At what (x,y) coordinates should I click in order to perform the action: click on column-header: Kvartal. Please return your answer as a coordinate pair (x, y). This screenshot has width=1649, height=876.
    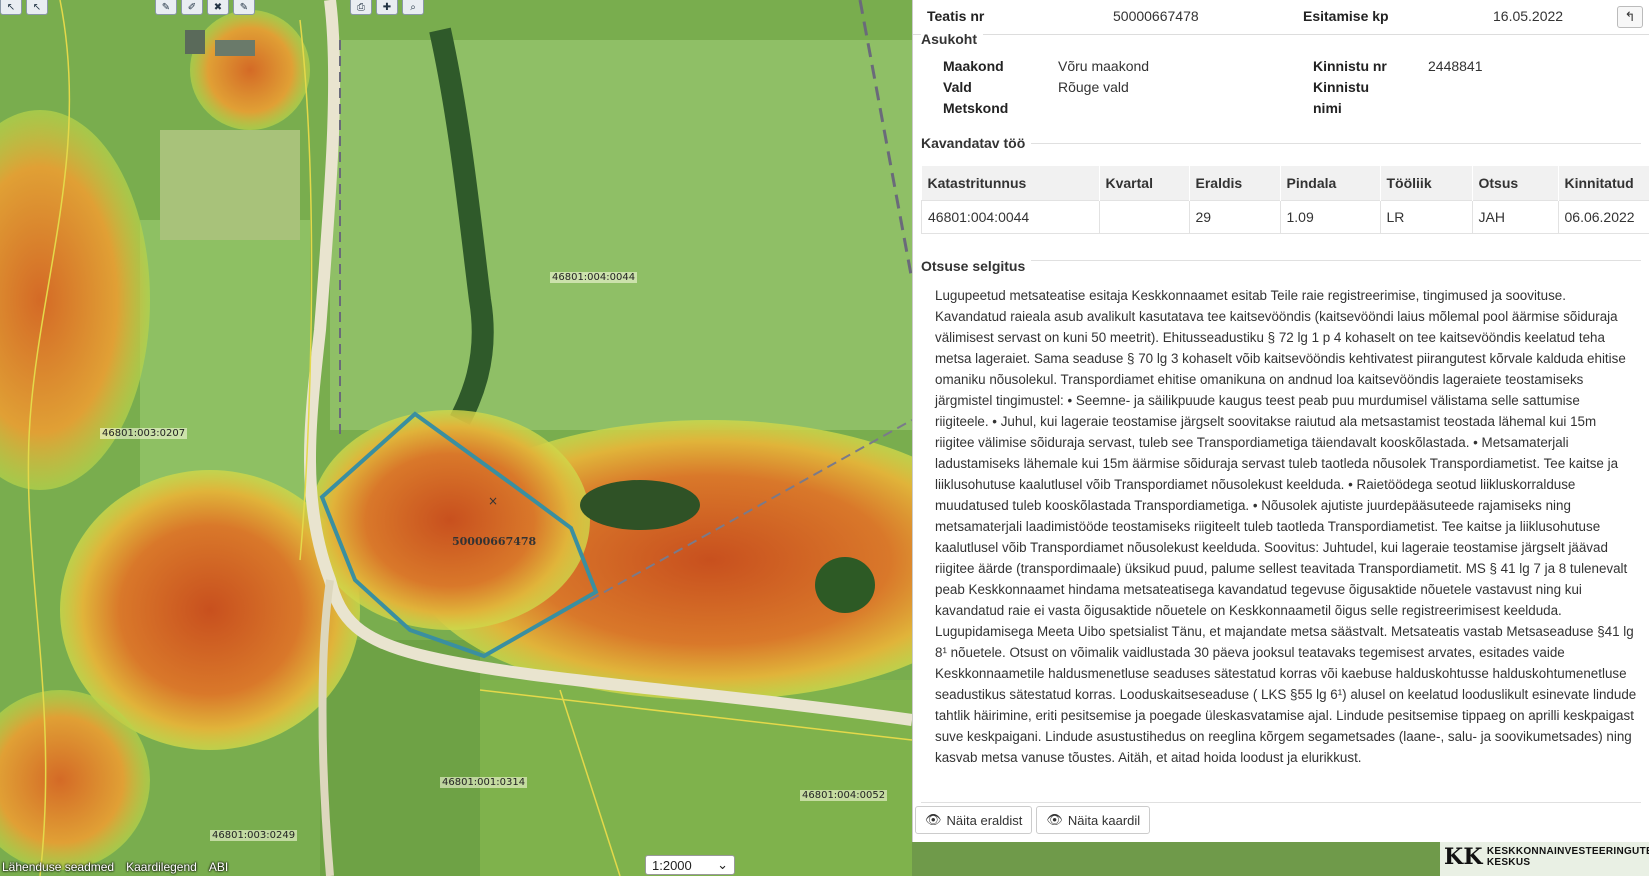
    Looking at the image, I should click on (1144, 183).